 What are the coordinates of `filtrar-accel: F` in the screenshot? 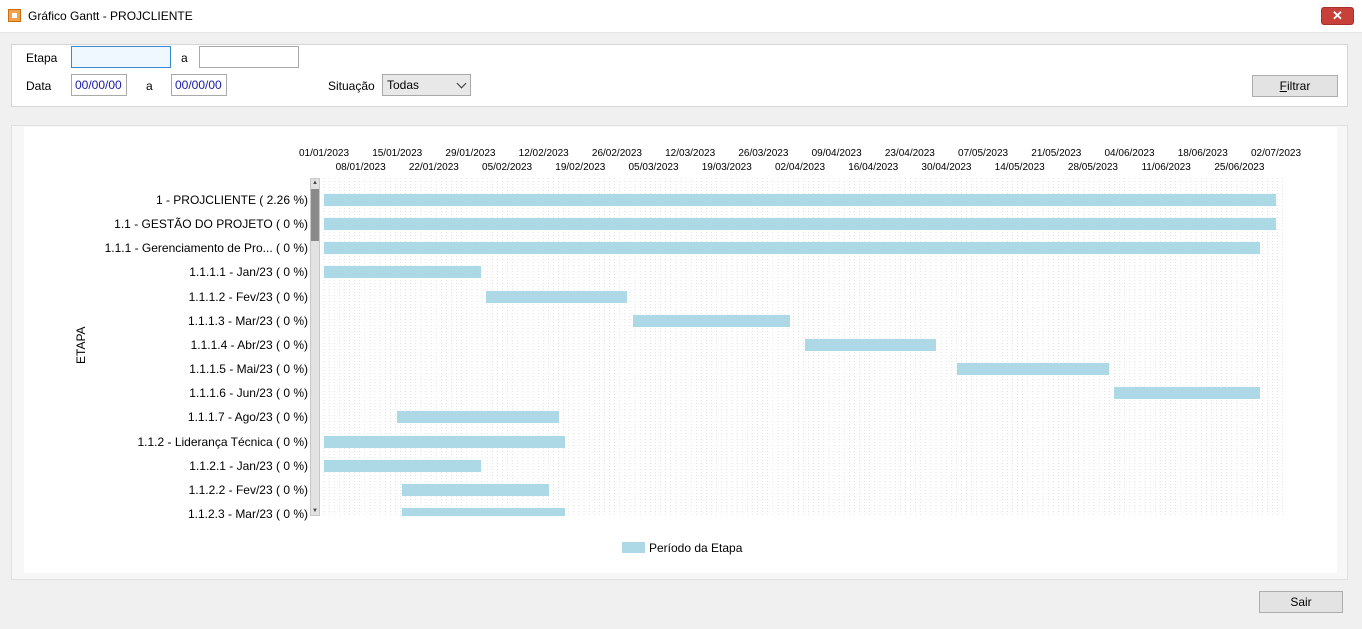 It's located at (1283, 86).